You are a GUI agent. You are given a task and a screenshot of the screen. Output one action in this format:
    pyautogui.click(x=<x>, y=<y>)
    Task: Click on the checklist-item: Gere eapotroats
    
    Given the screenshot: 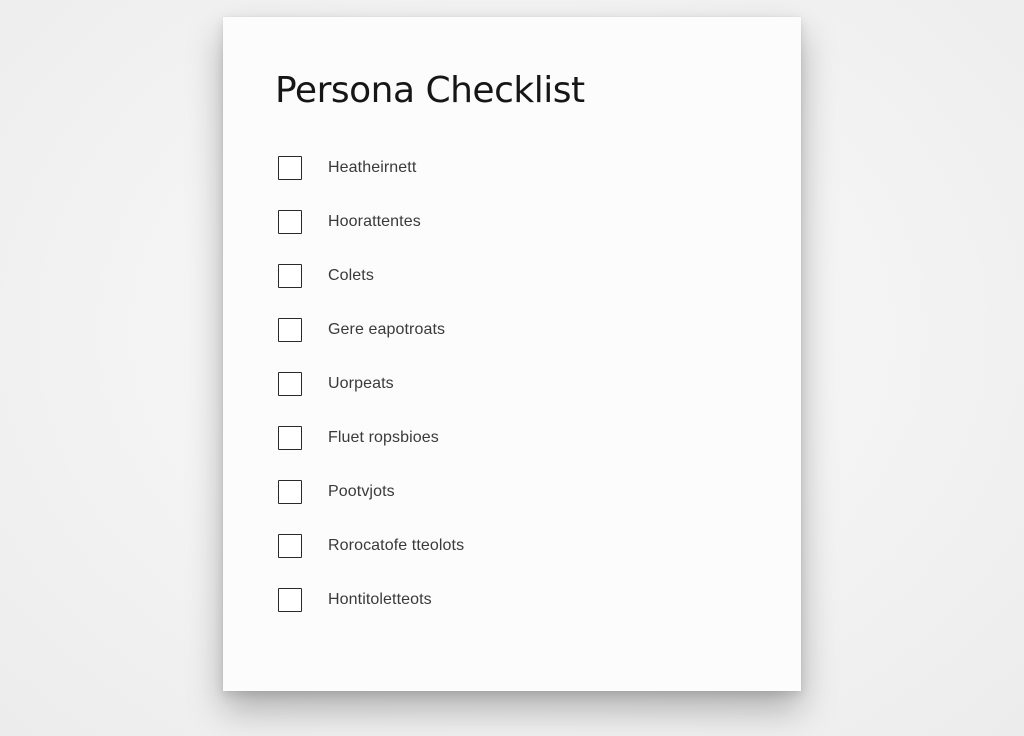 What is the action you would take?
    pyautogui.click(x=371, y=330)
    